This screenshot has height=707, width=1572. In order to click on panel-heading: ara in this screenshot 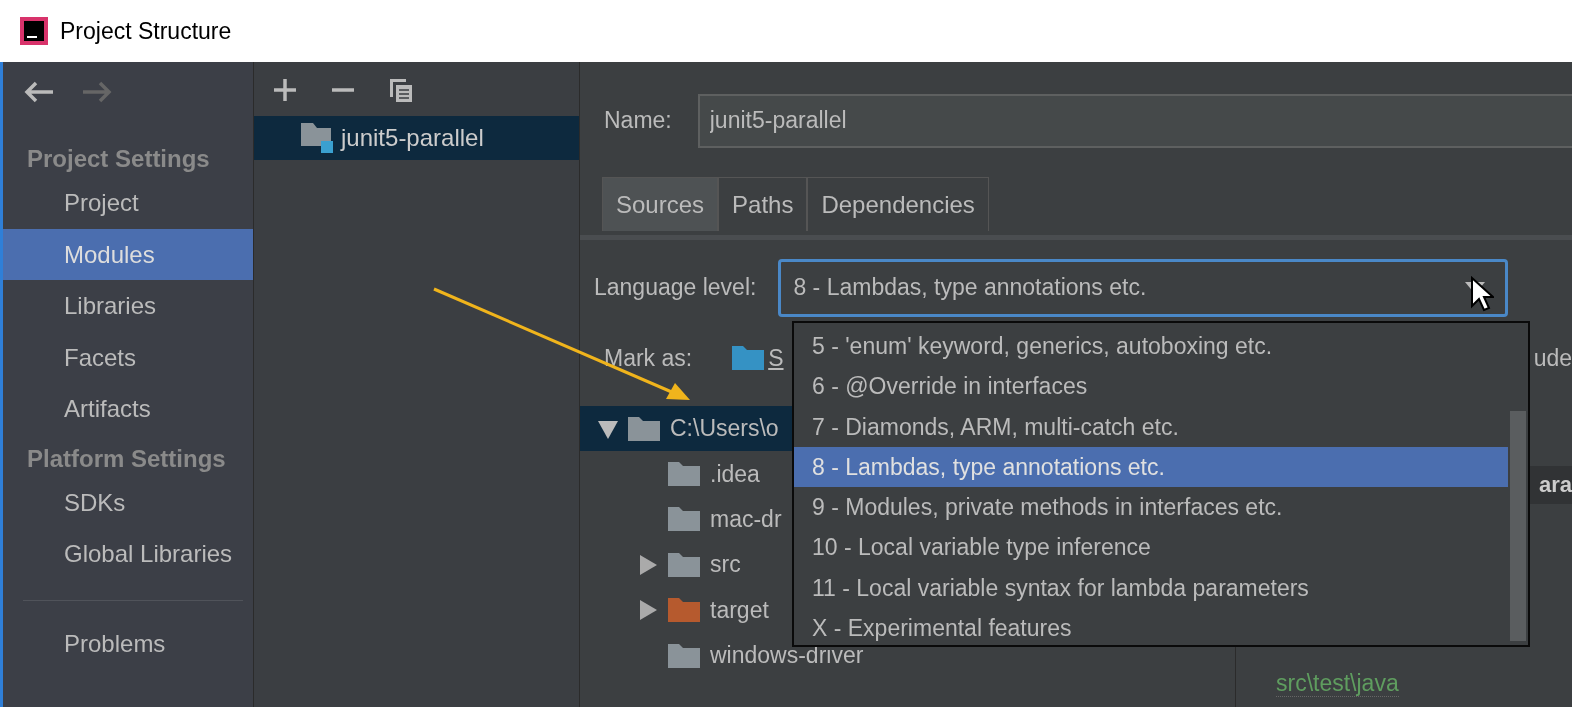, I will do `click(1555, 485)`.